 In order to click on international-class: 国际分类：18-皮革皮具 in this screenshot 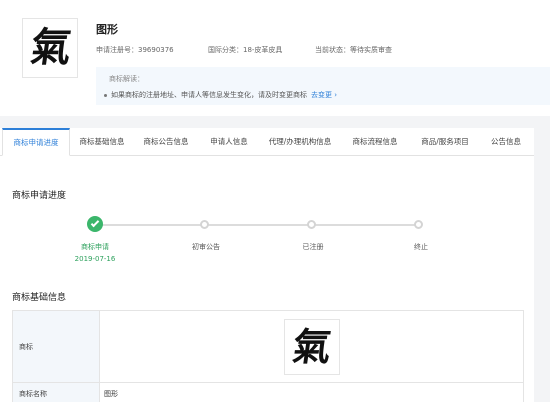, I will do `click(245, 50)`.